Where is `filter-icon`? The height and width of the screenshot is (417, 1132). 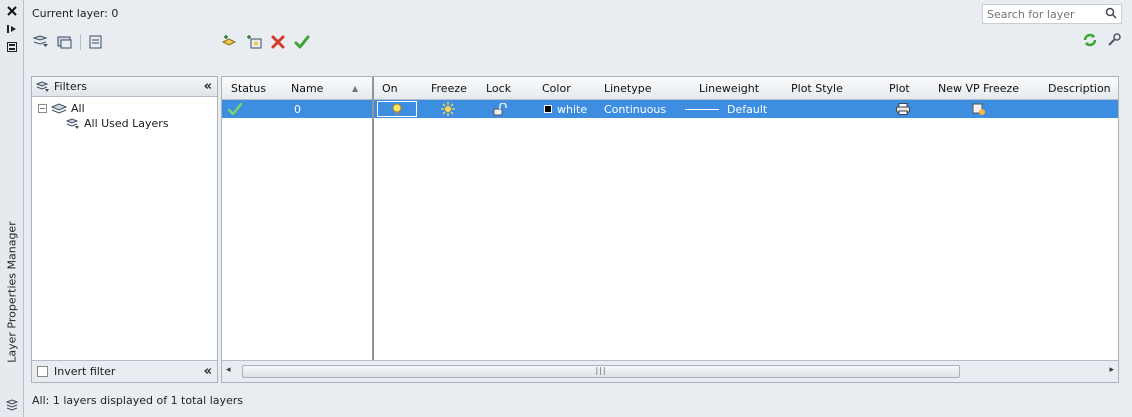 filter-icon is located at coordinates (42, 86).